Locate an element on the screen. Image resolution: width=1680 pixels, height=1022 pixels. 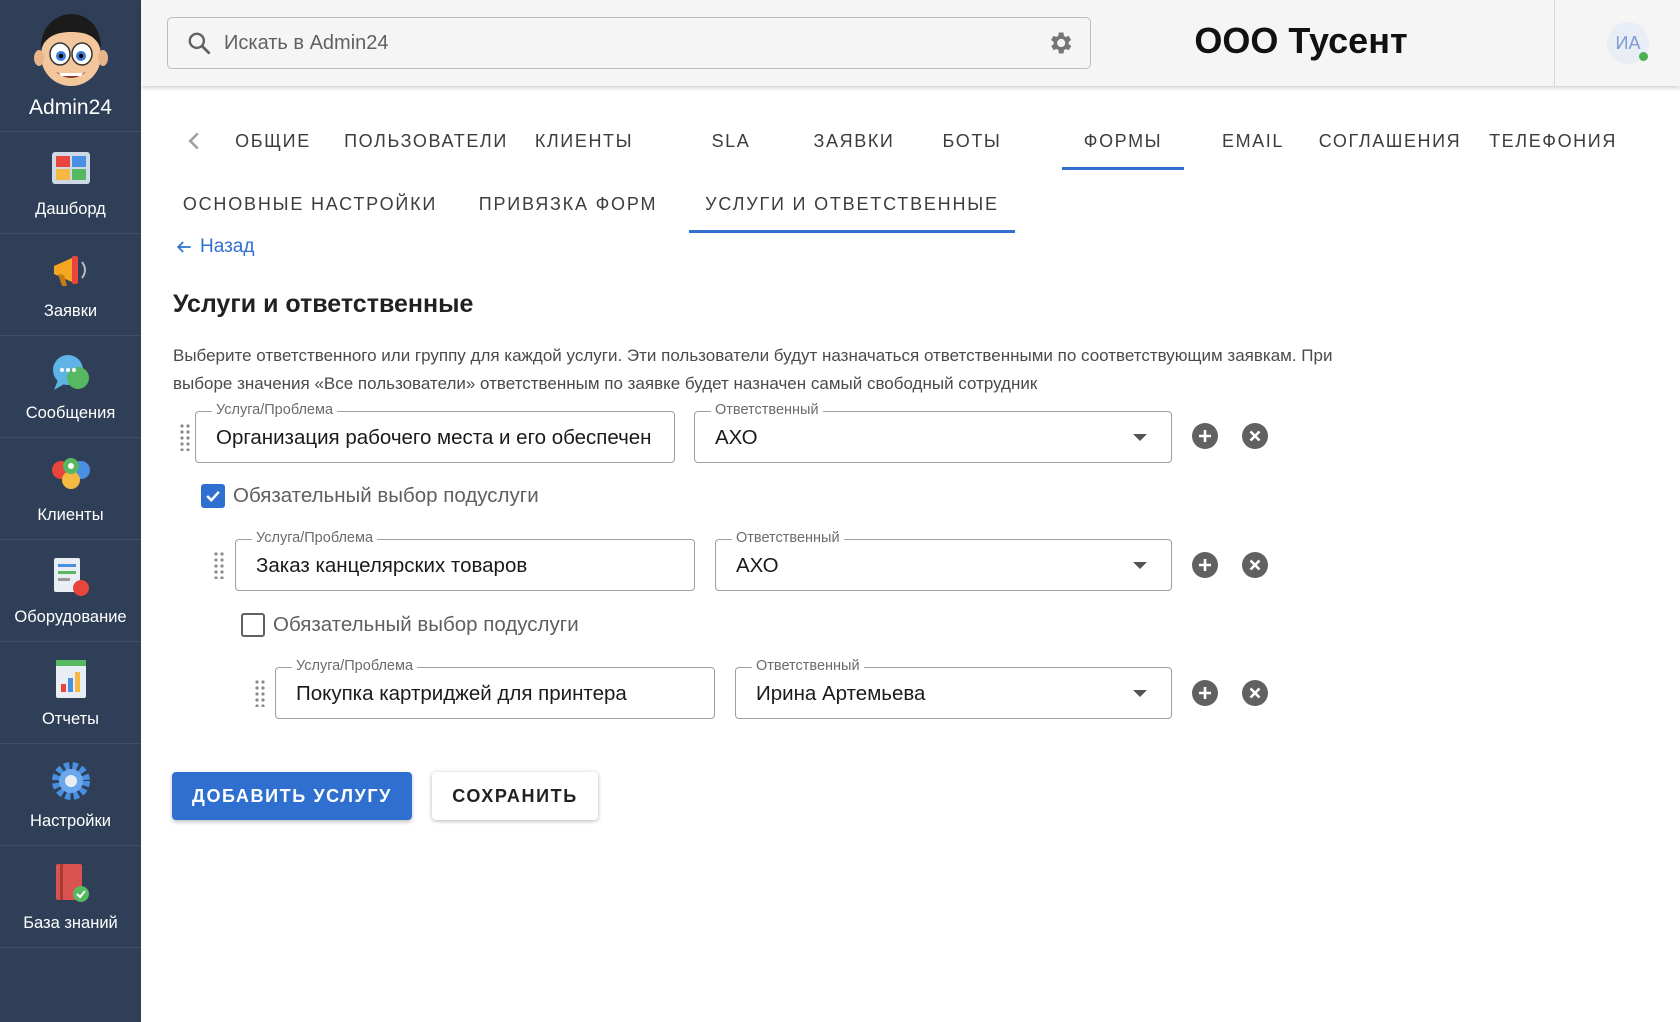
search-icon is located at coordinates (199, 43).